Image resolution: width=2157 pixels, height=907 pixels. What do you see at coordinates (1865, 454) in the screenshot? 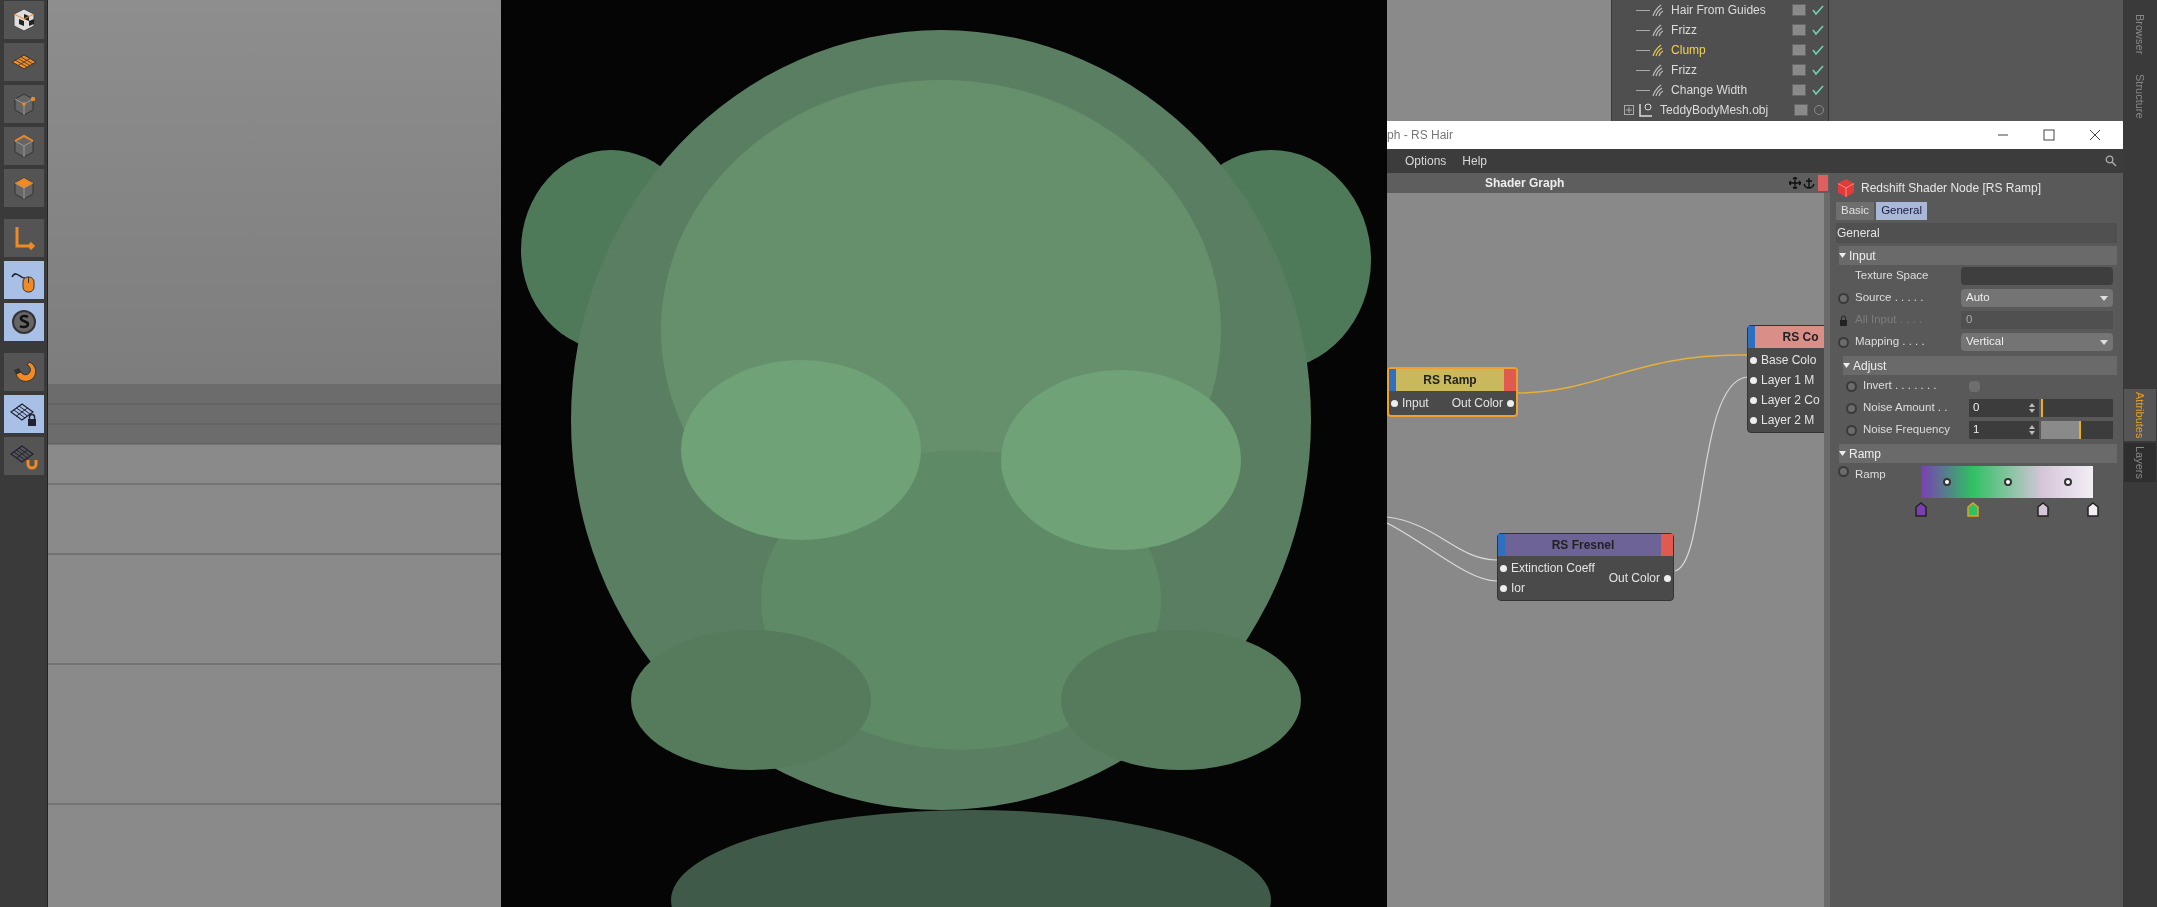
I see `group-title: Ramp` at bounding box center [1865, 454].